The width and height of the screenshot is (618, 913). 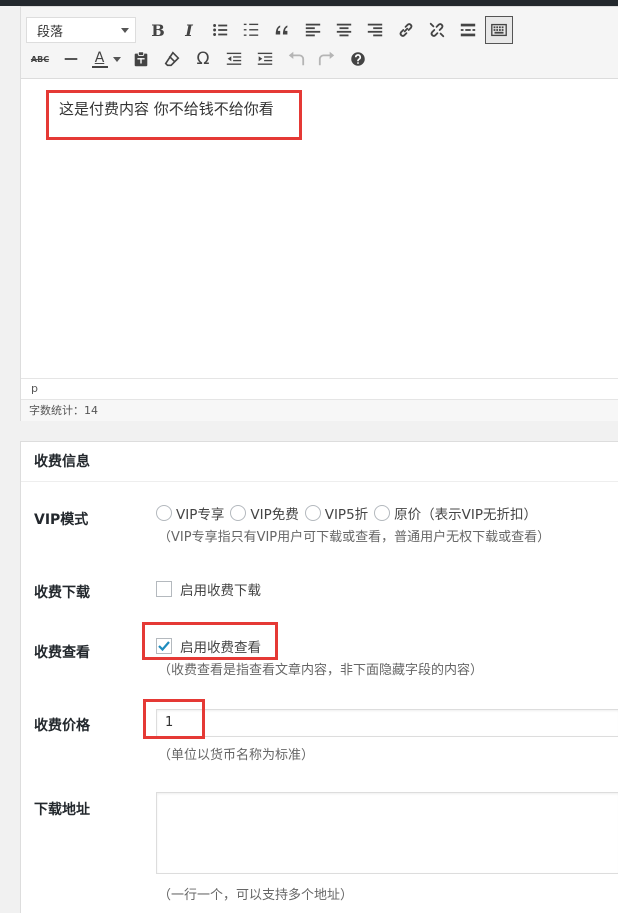 I want to click on help-icon, so click(x=358, y=59).